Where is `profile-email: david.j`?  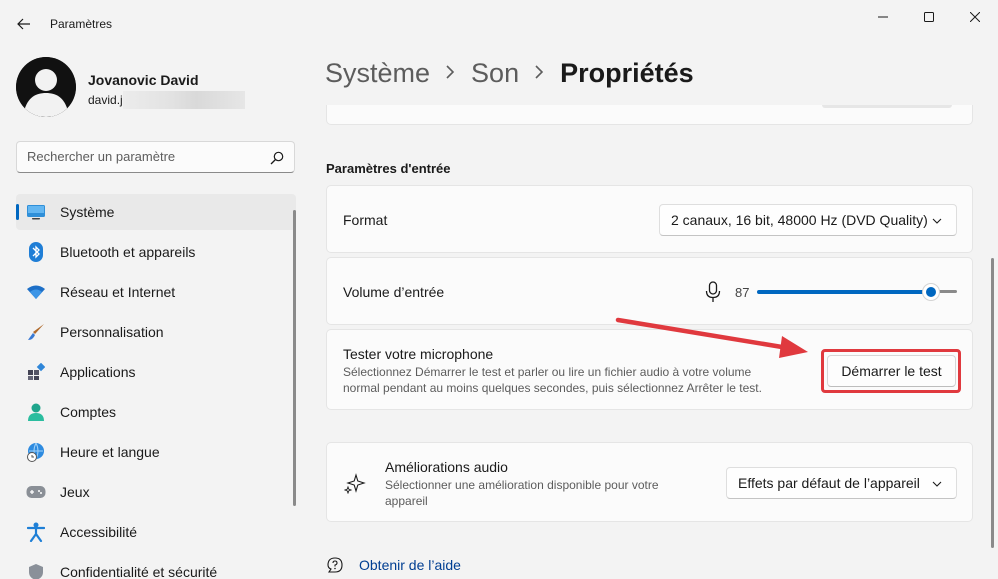 profile-email: david.j is located at coordinates (166, 100).